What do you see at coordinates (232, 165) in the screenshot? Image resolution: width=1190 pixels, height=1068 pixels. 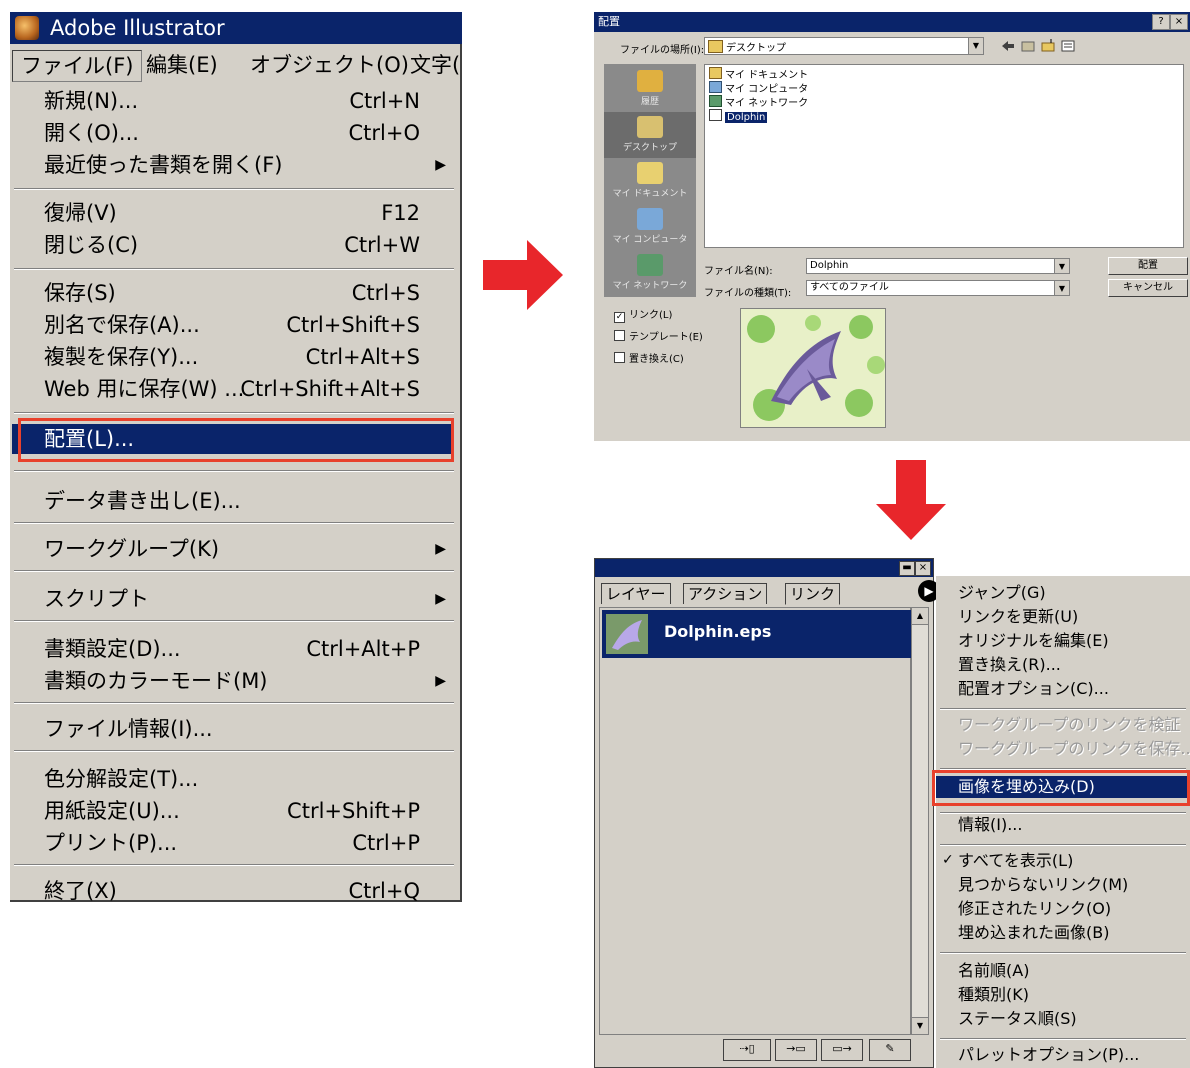 I see `menu-item-open-recent: 最近使った書類を開く(F) ▶` at bounding box center [232, 165].